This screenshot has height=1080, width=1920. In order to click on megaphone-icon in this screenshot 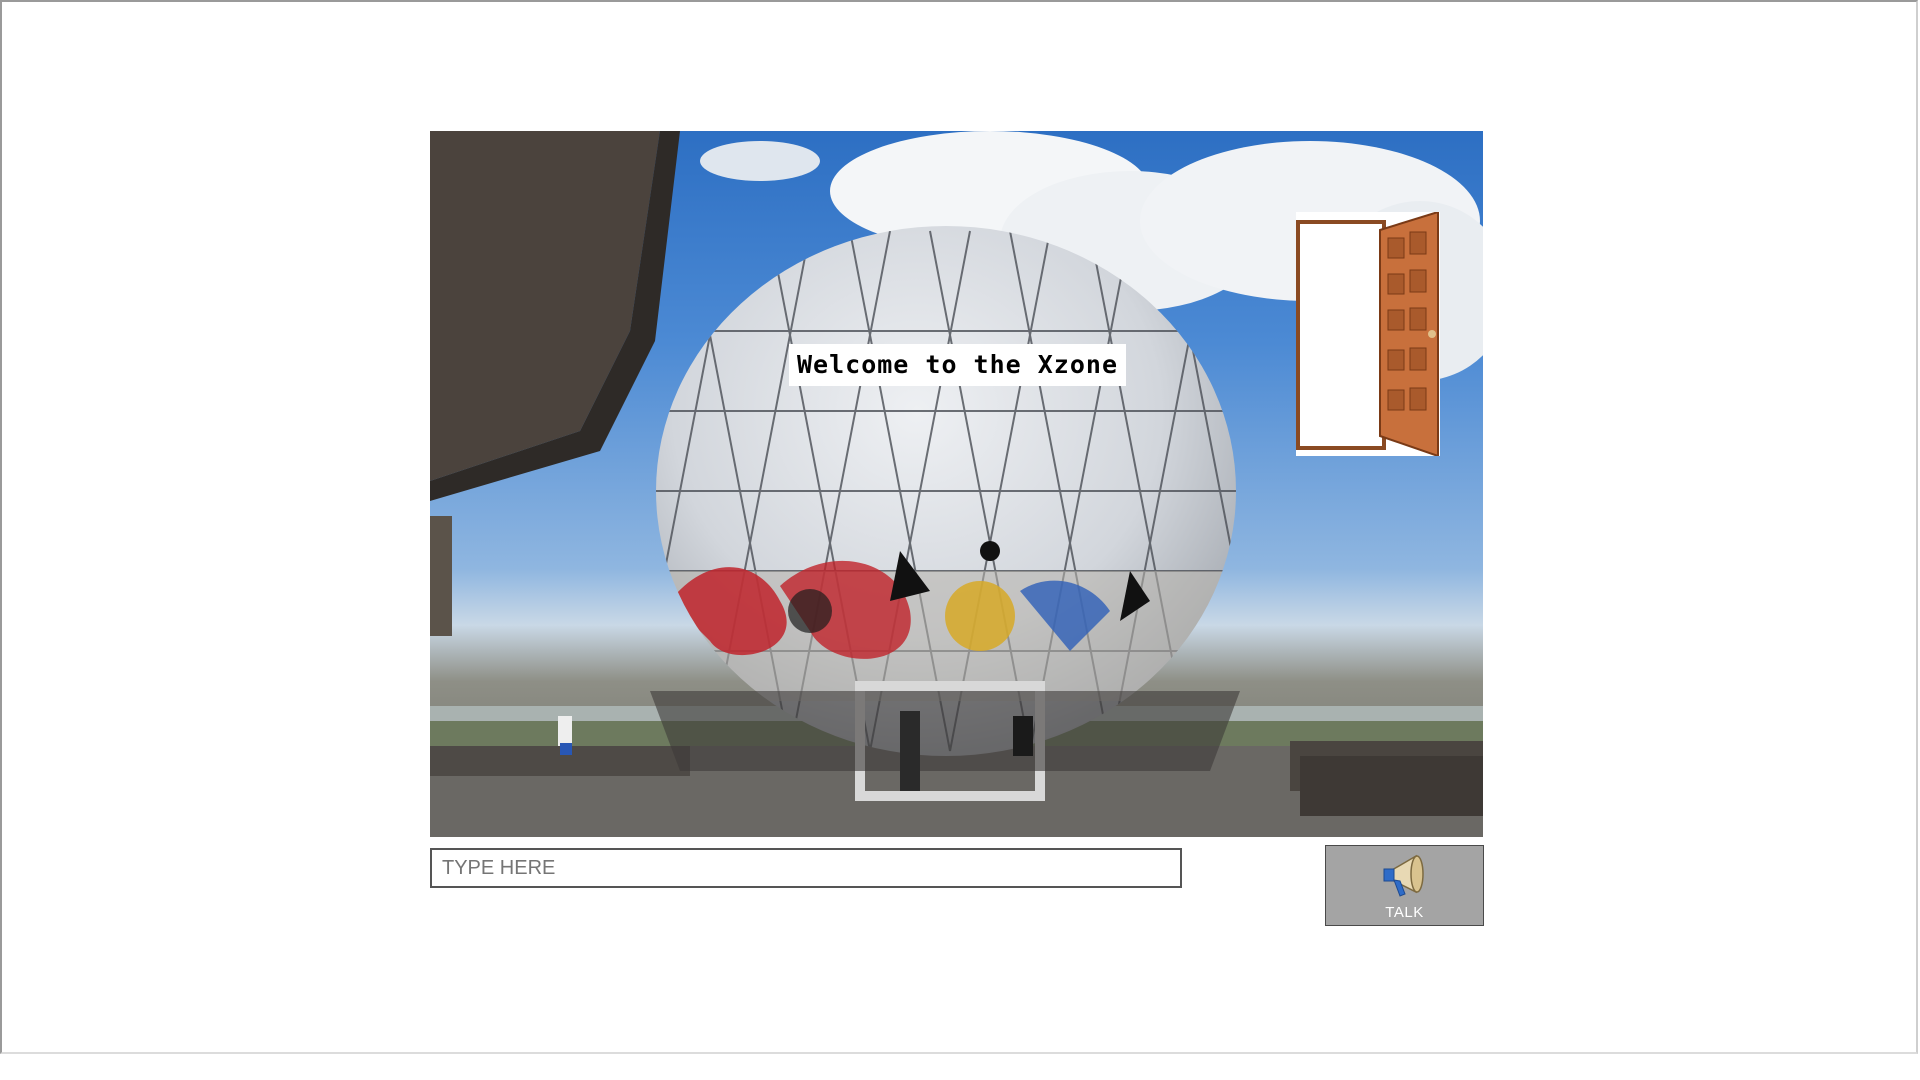, I will do `click(1404, 876)`.